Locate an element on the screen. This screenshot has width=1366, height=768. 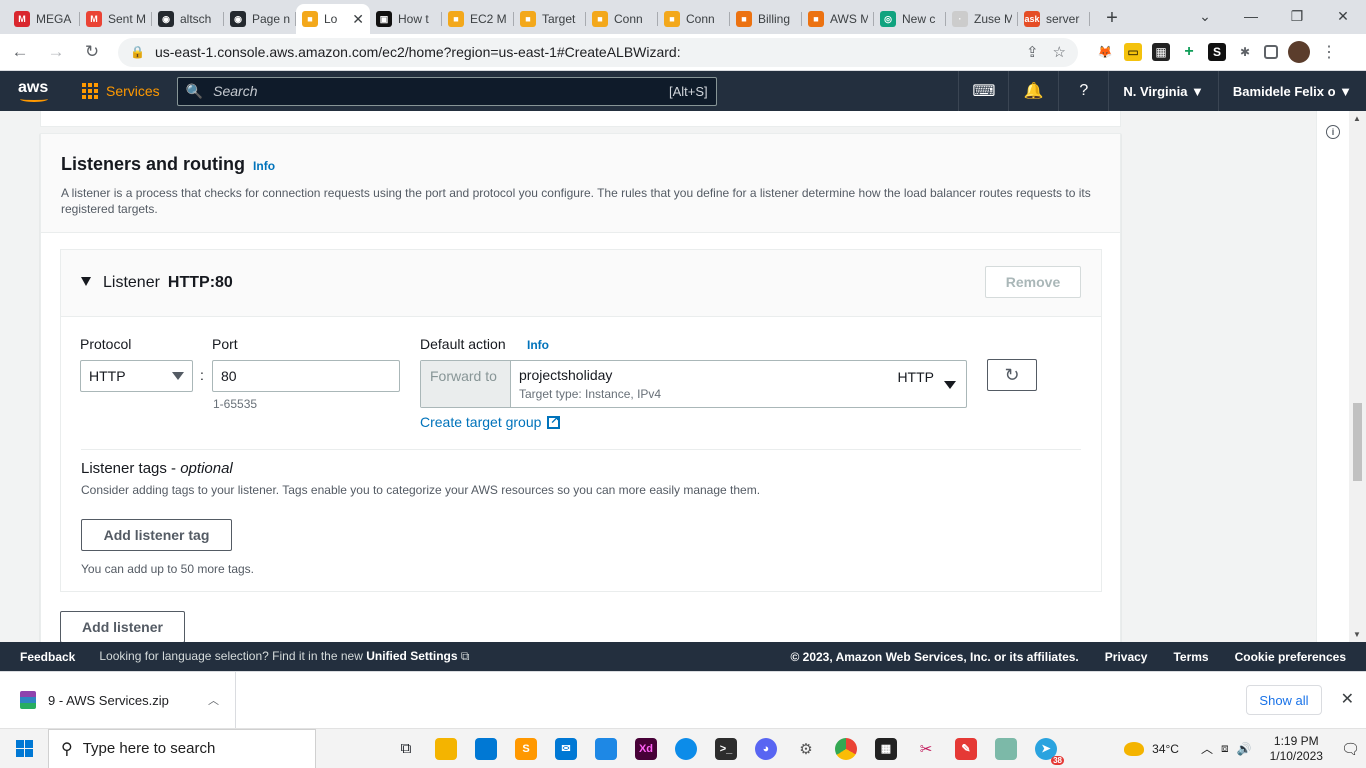
browser-tab: · Zuse M is located at coordinates (982, 19).